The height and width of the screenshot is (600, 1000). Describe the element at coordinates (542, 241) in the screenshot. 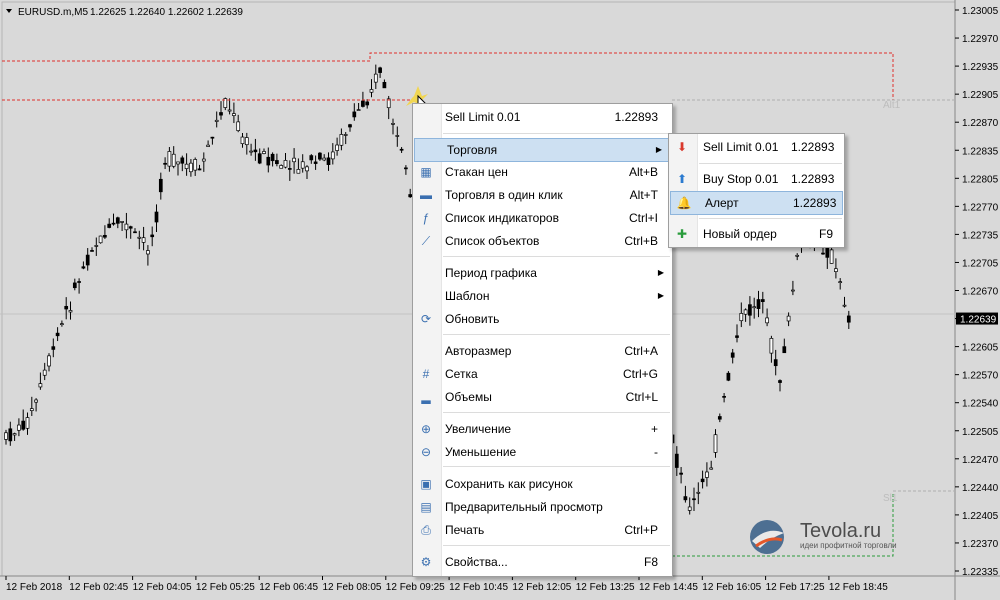

I see `menu-item-5: ⟋ Список объектов Ctrl+B` at that location.